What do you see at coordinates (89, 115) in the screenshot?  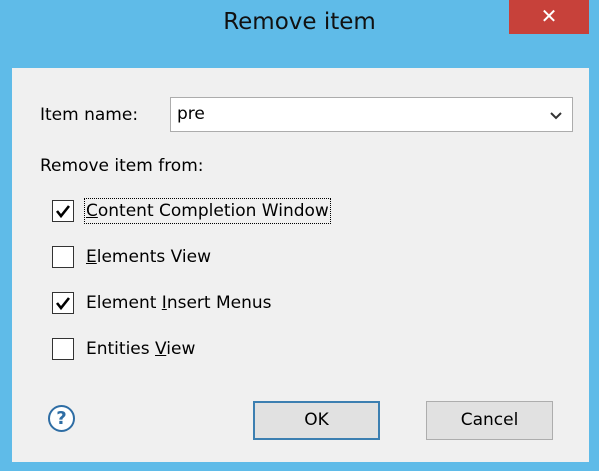 I see `item-name-label: Item name:` at bounding box center [89, 115].